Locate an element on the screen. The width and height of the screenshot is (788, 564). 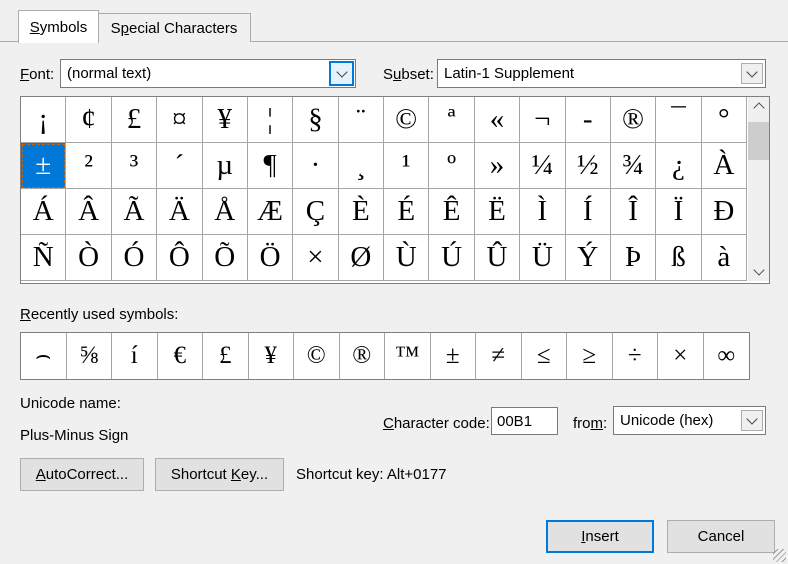
font-combobox-value: (normal text) is located at coordinates (109, 73).